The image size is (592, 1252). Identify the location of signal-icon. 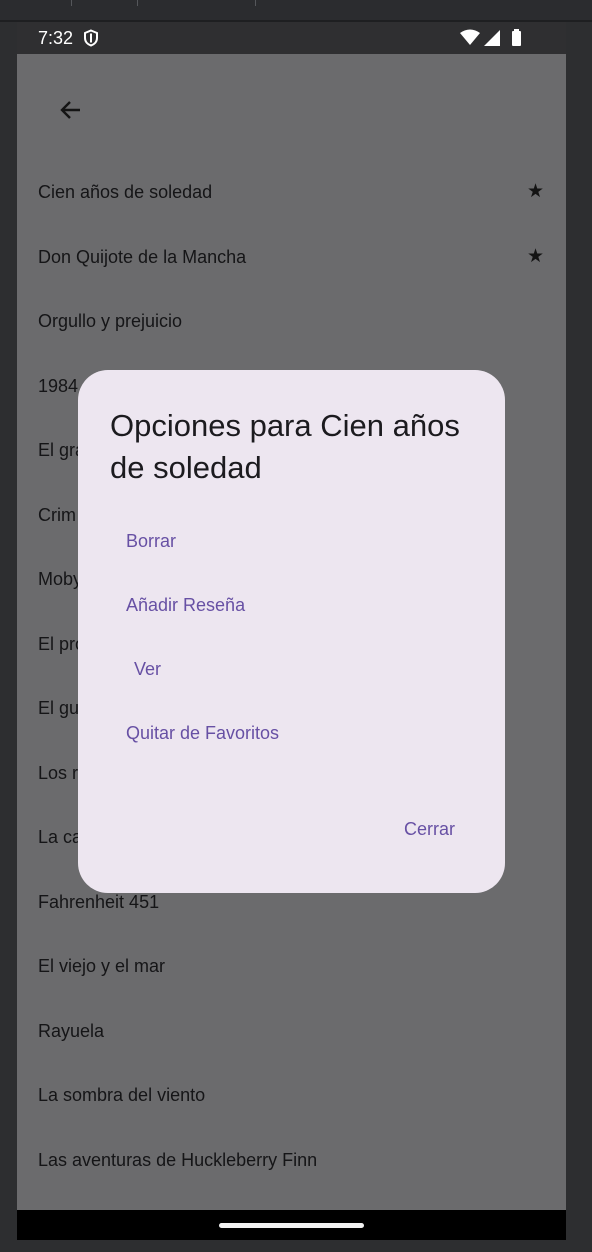
(492, 38).